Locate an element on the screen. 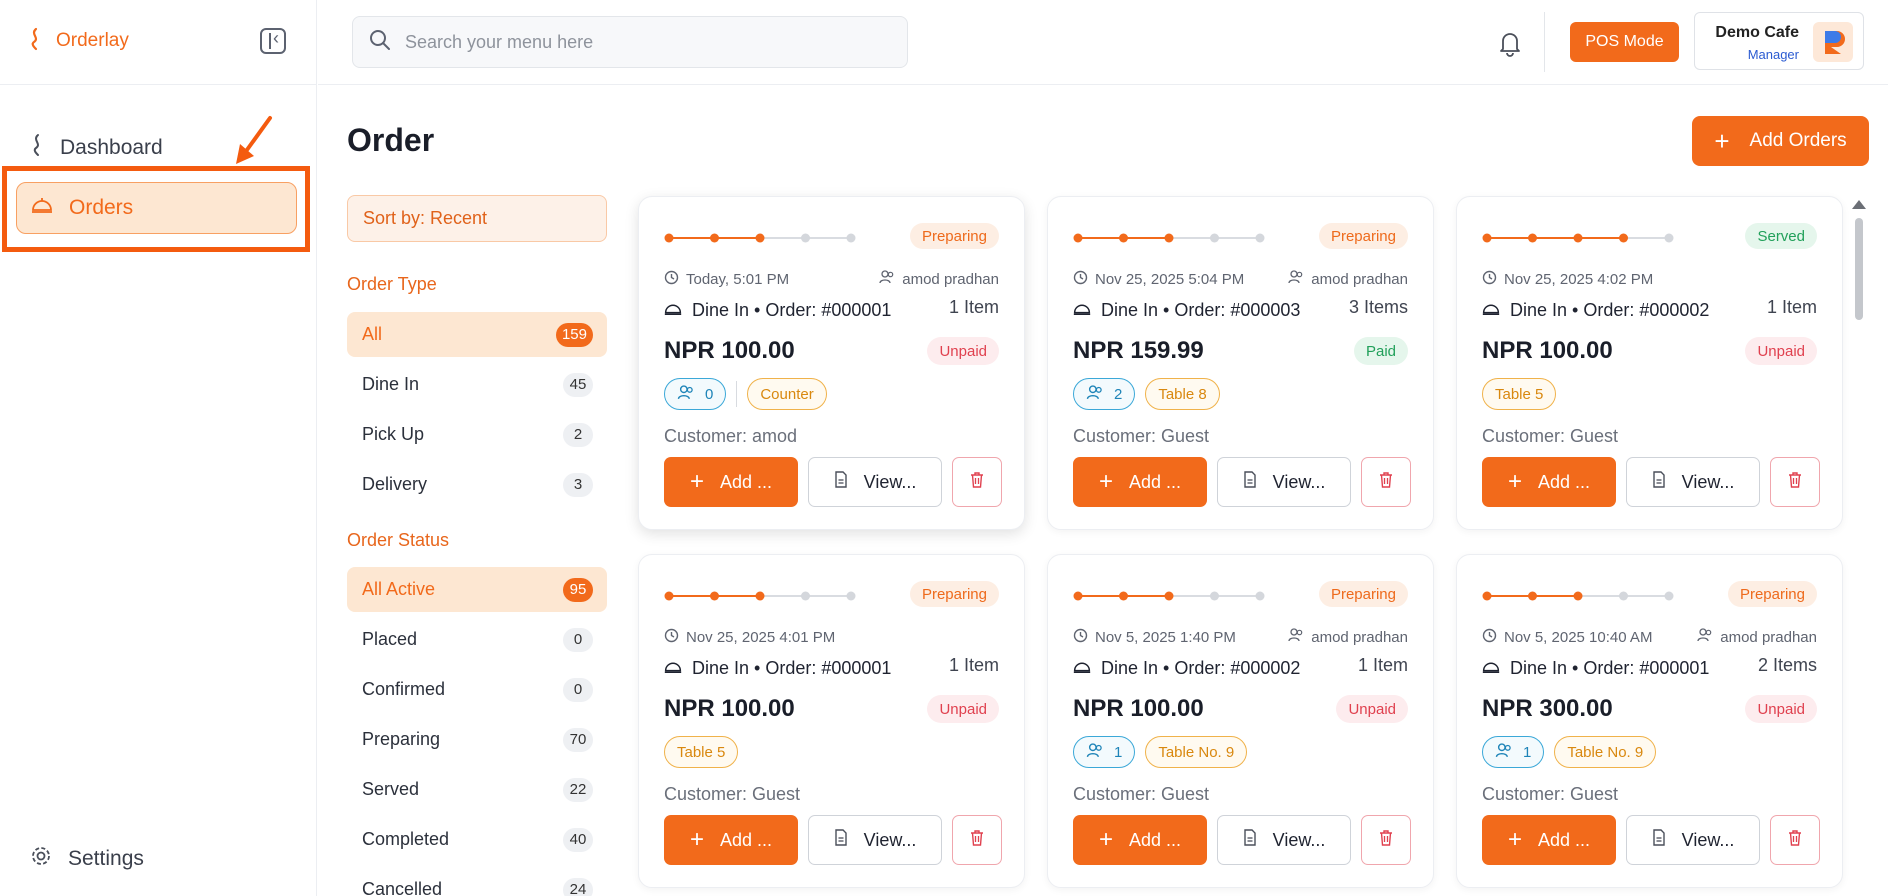  table-badge: Counter is located at coordinates (787, 394).